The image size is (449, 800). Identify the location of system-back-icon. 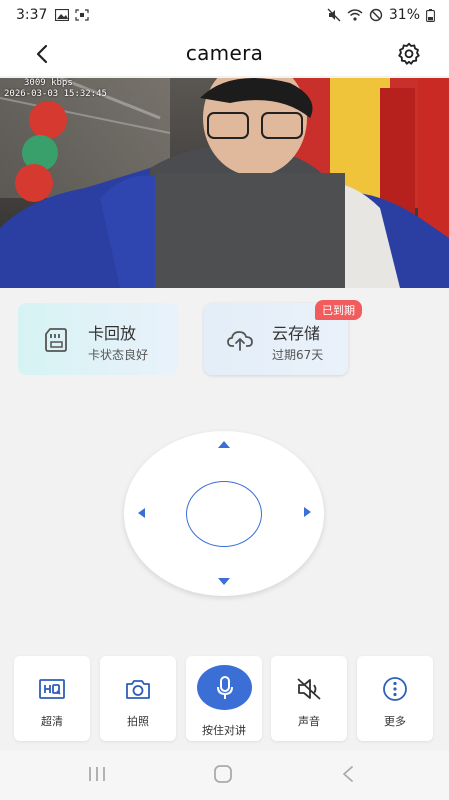
(348, 774).